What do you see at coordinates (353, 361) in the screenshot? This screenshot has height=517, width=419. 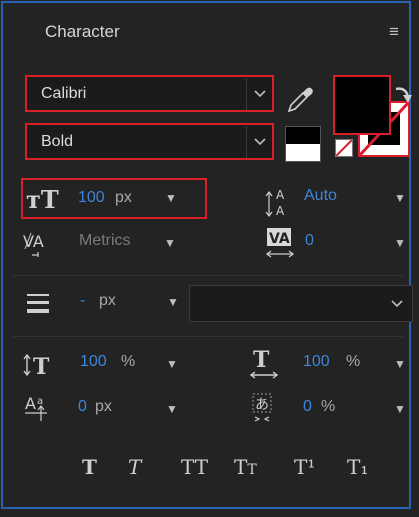 I see `horizontal-scale-unit: %` at bounding box center [353, 361].